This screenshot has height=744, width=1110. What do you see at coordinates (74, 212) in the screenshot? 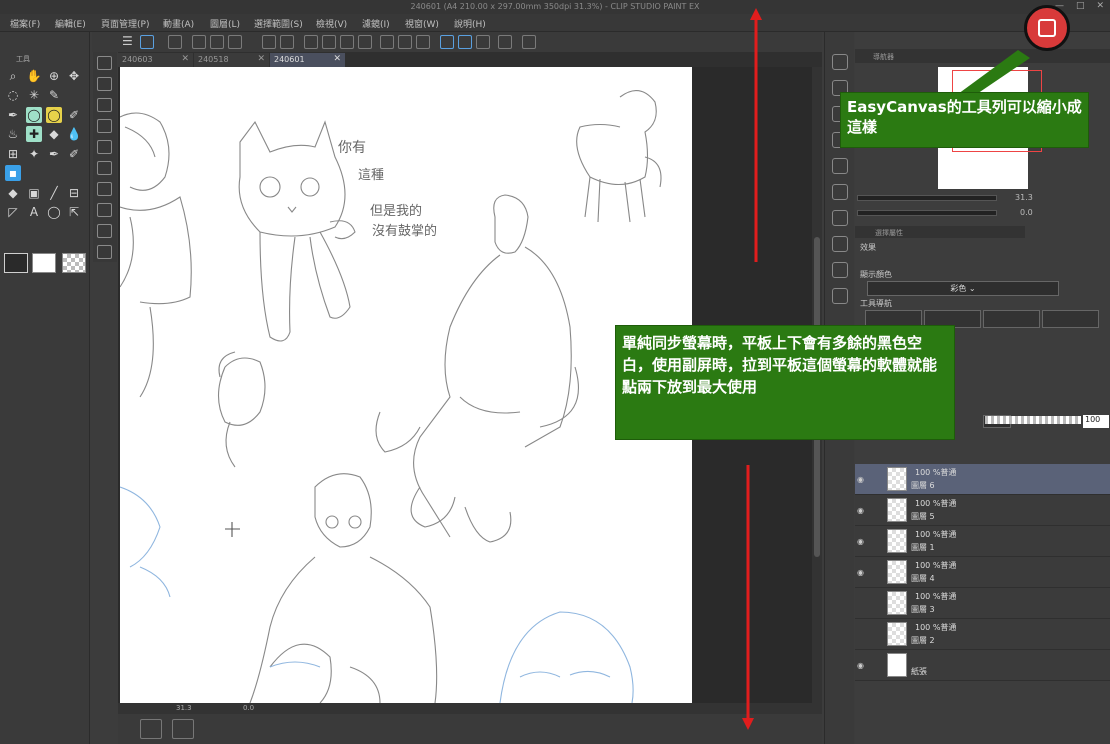
I see `correct-line-icon: ⇱` at bounding box center [74, 212].